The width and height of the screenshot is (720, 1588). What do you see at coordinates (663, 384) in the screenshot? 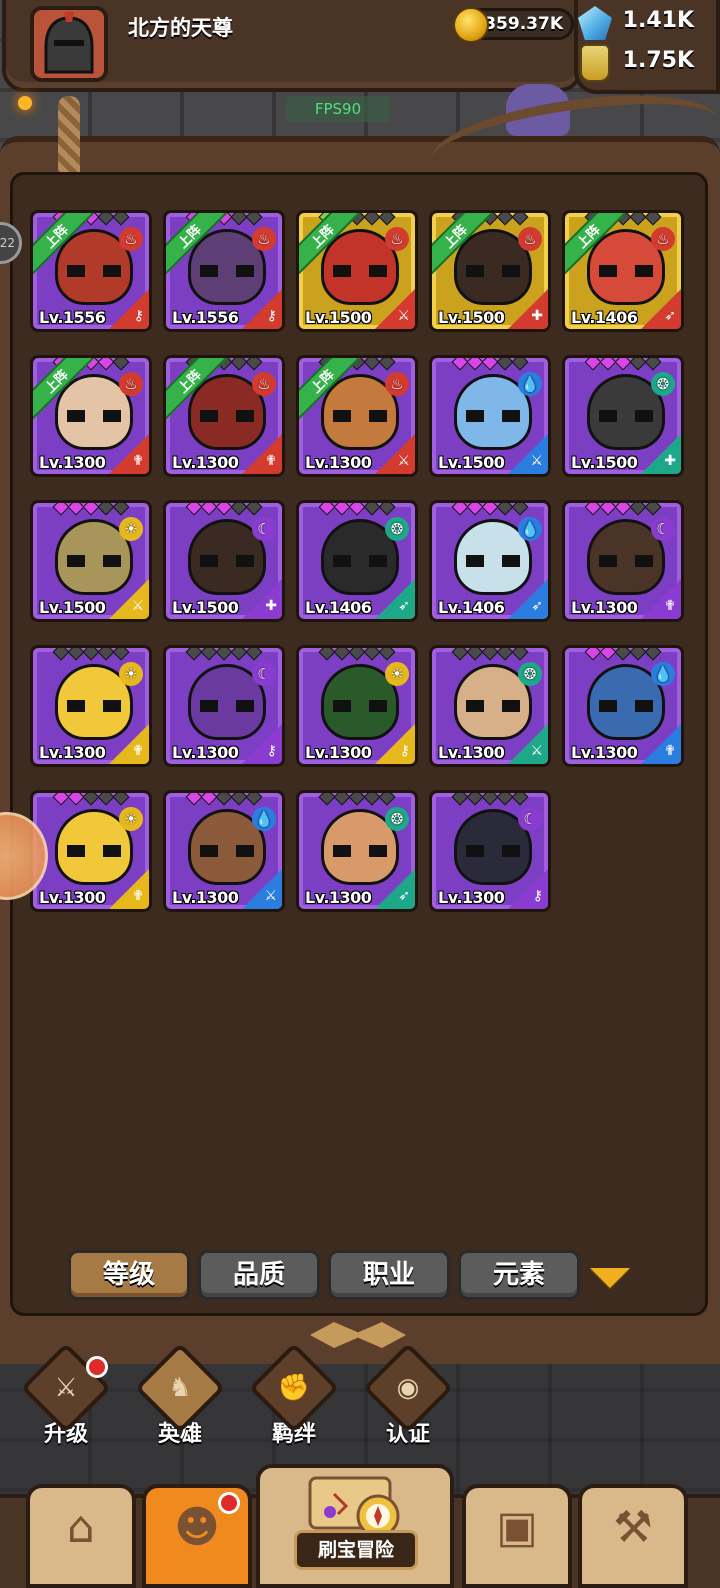
I see `wind-element-icon: ❂` at bounding box center [663, 384].